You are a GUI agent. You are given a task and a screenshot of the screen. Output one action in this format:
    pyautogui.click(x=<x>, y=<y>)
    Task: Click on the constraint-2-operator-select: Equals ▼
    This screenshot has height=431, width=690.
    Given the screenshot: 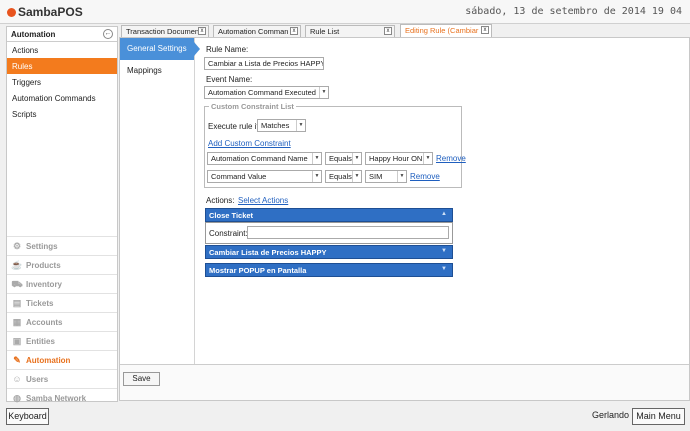 What is the action you would take?
    pyautogui.click(x=343, y=176)
    